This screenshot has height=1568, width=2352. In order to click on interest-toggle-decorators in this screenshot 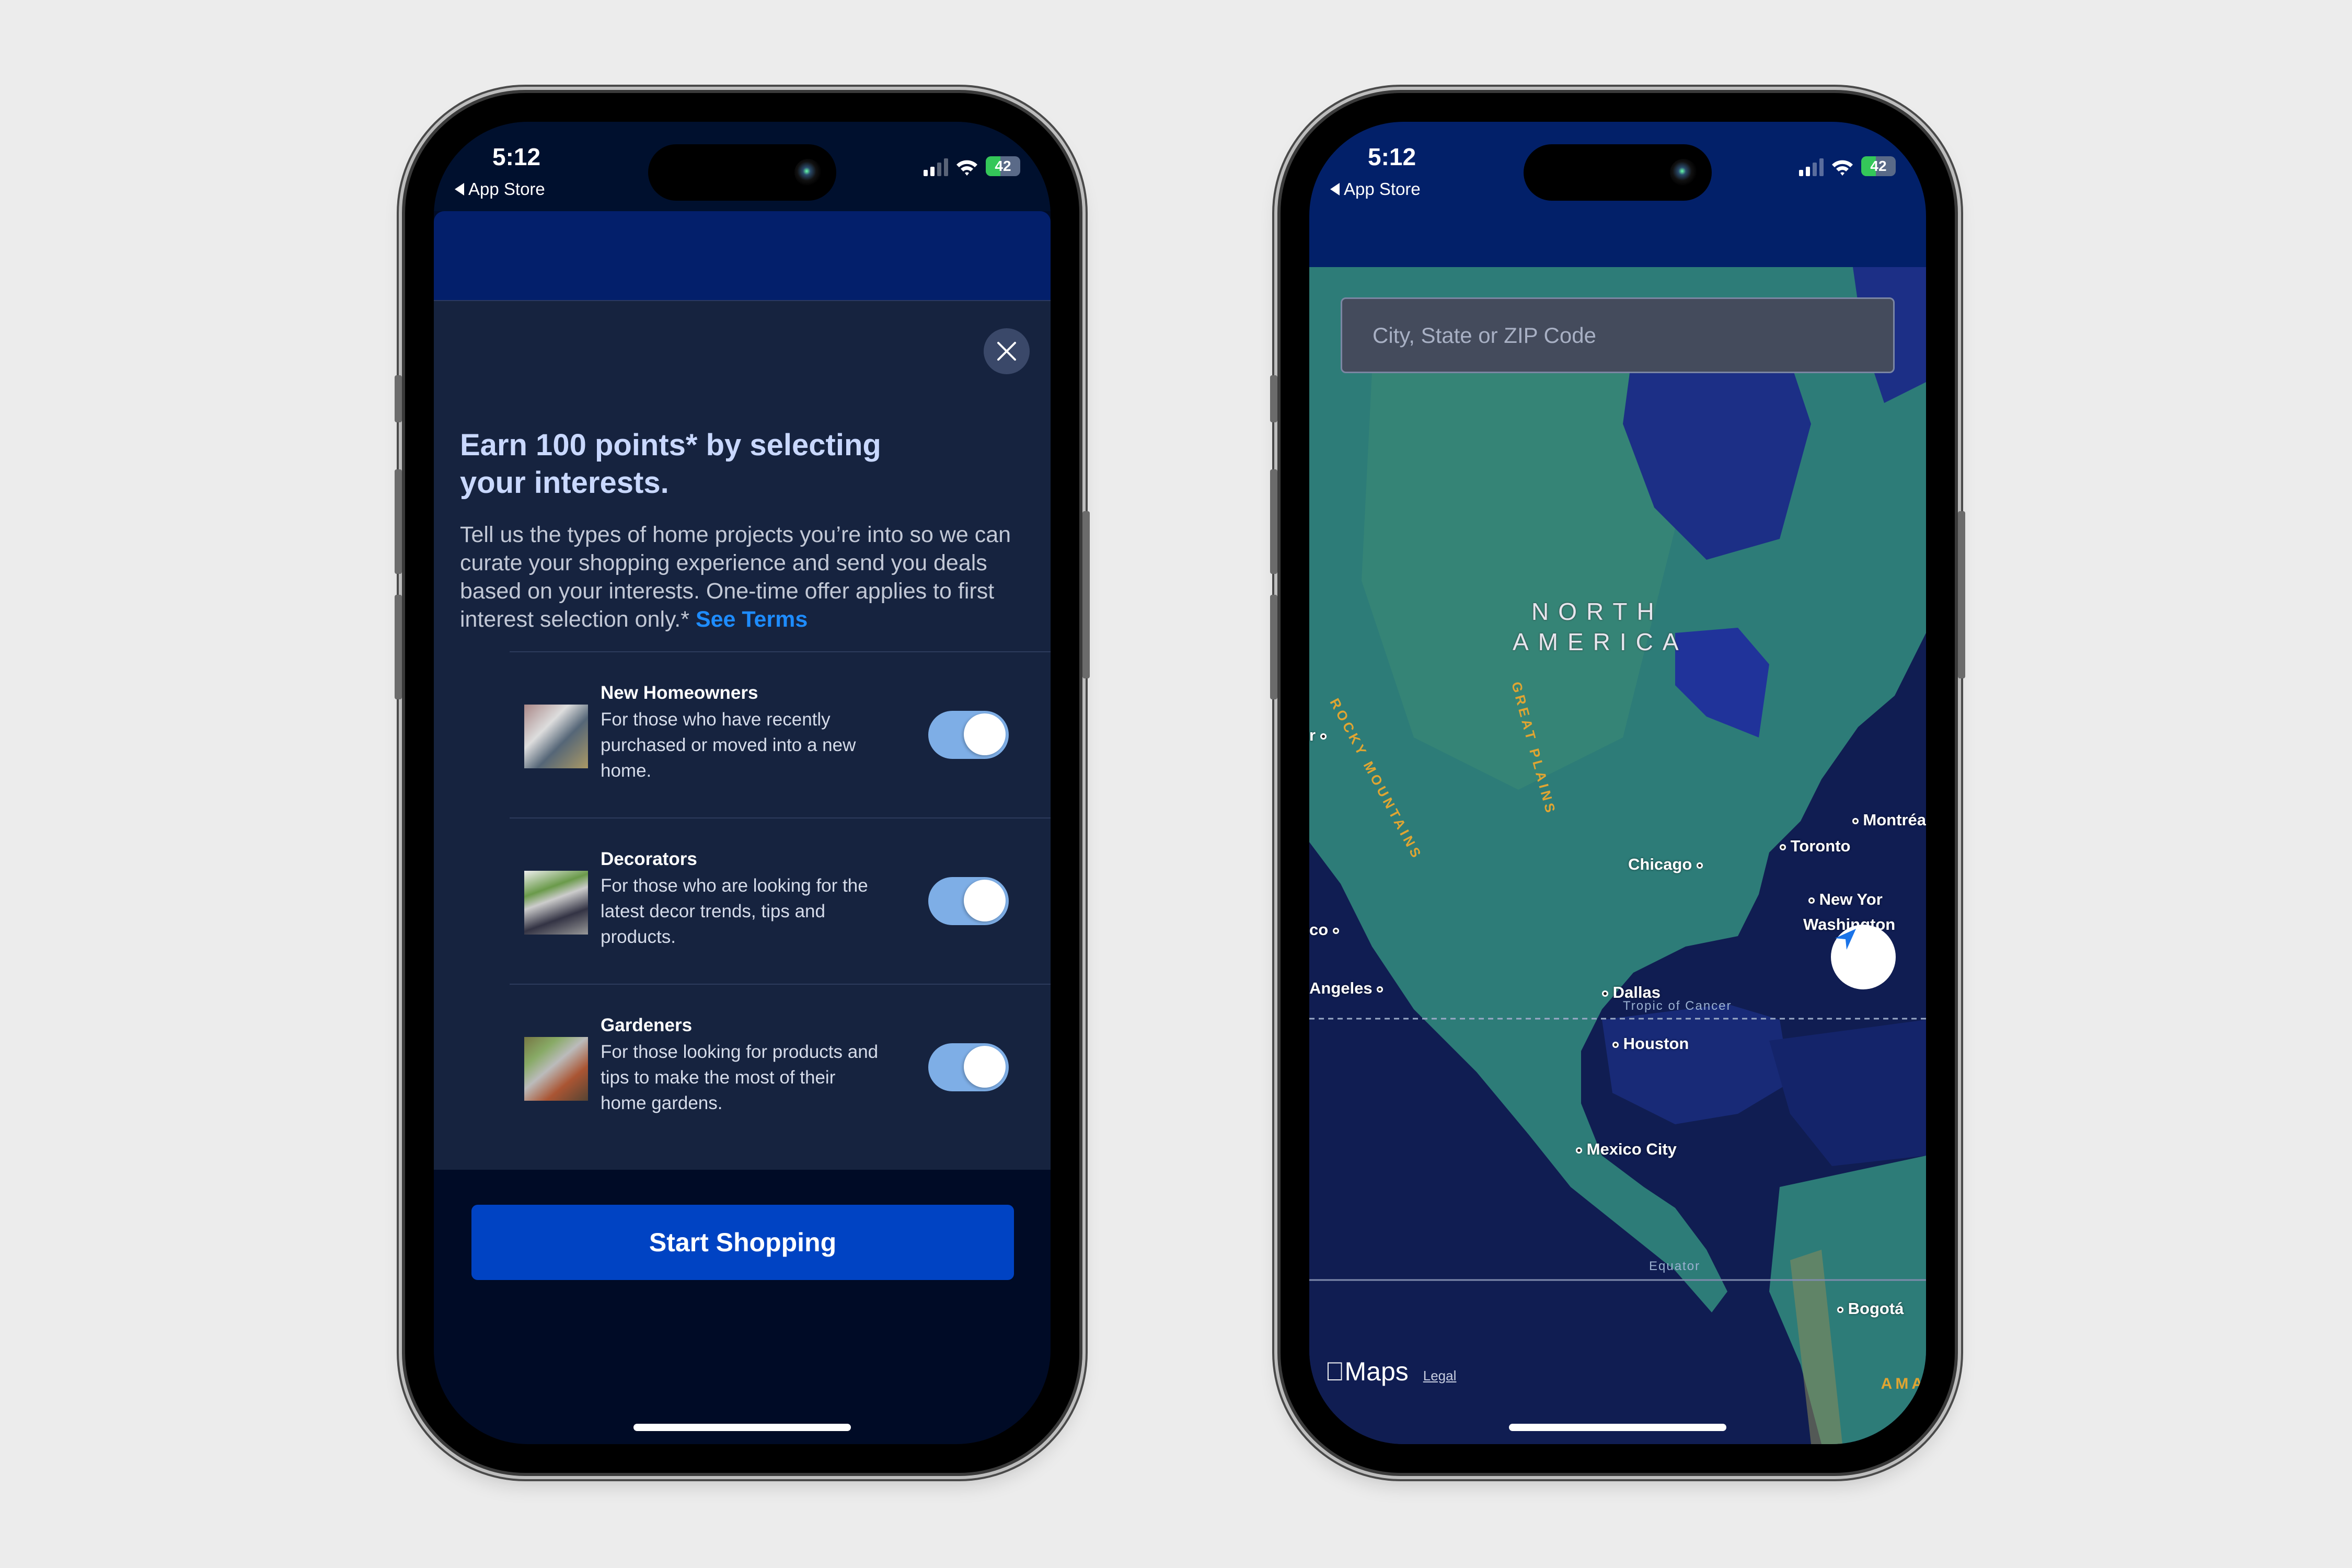, I will do `click(968, 901)`.